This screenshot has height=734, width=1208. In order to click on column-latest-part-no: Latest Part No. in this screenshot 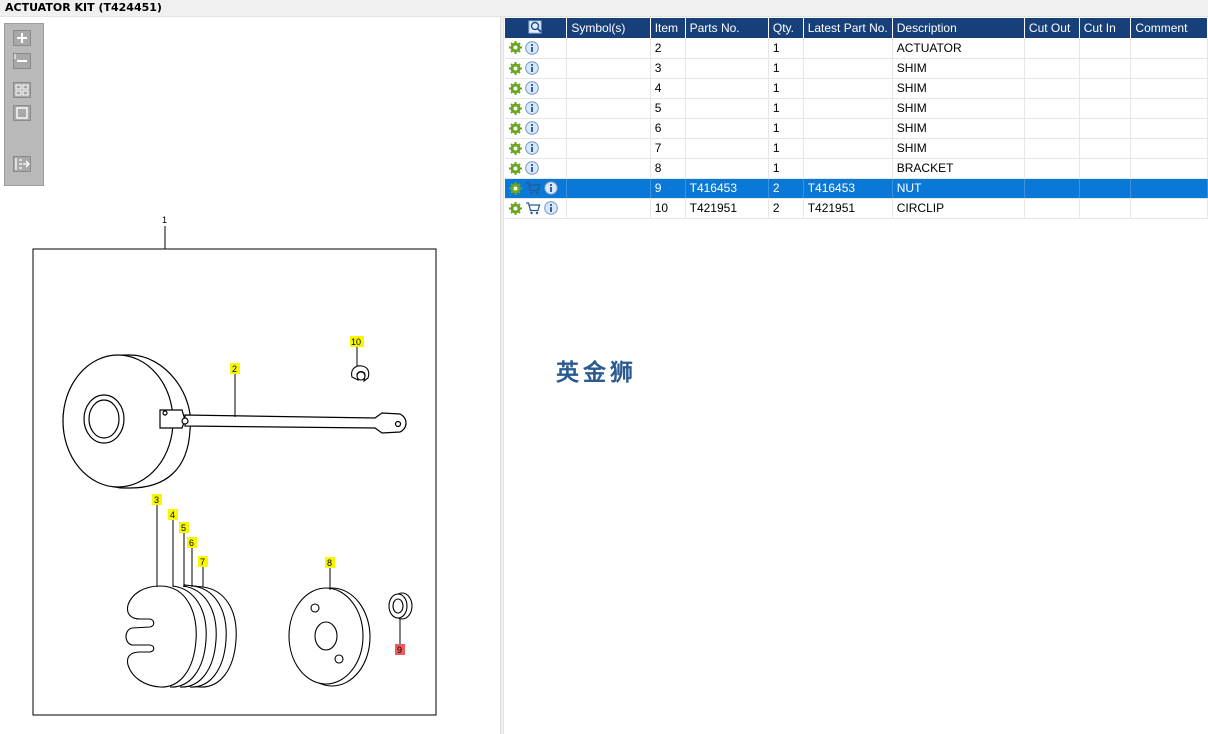, I will do `click(848, 28)`.